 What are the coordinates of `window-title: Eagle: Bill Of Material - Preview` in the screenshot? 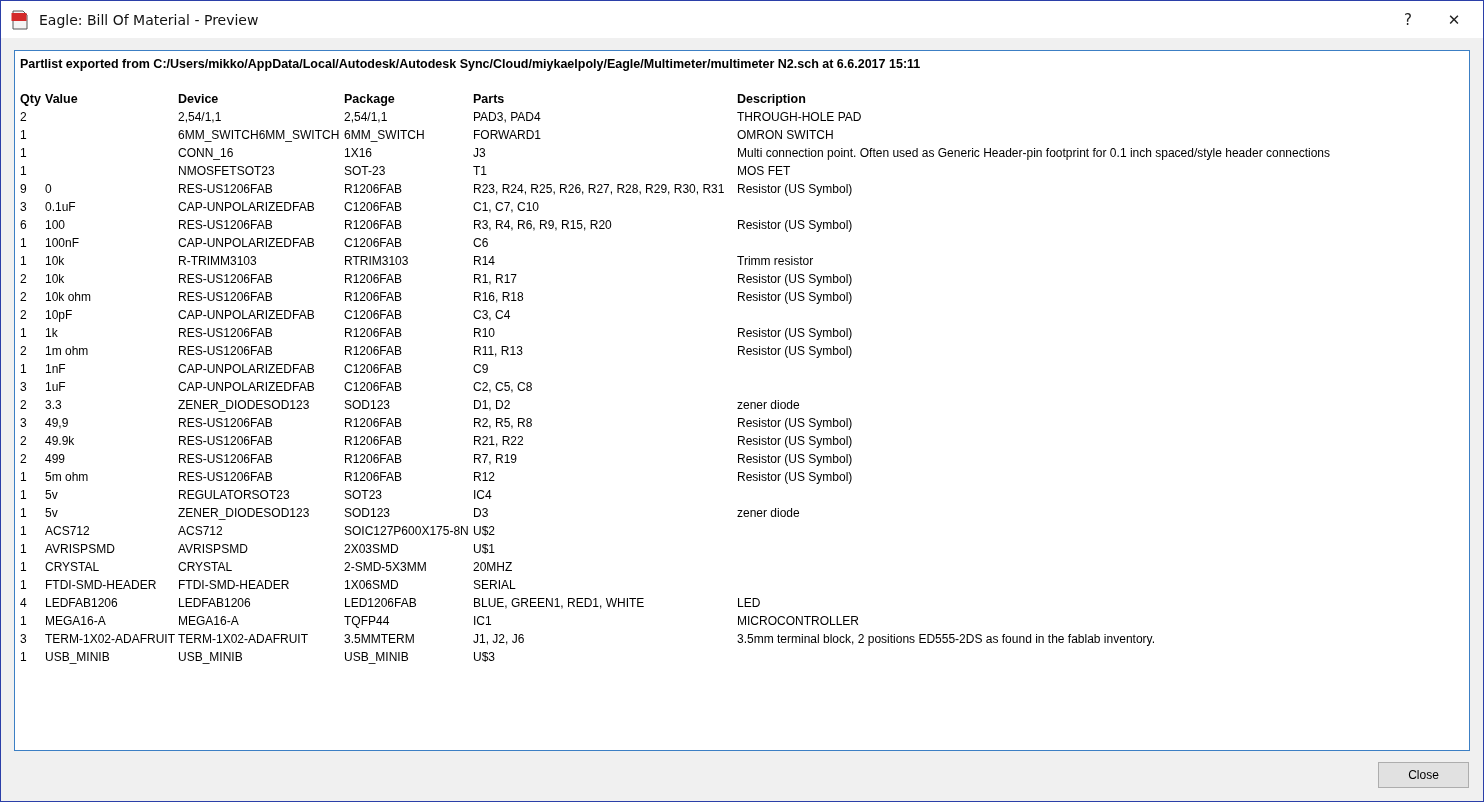 It's located at (149, 19).